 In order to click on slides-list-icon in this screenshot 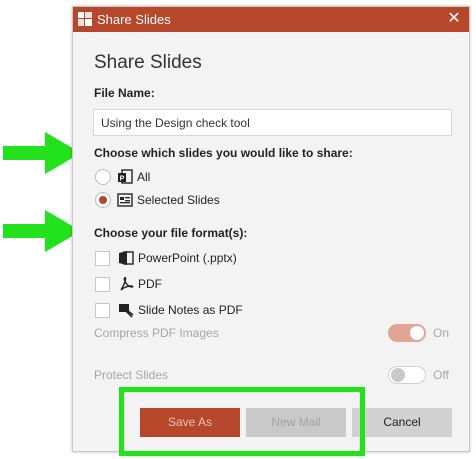, I will do `click(125, 200)`.